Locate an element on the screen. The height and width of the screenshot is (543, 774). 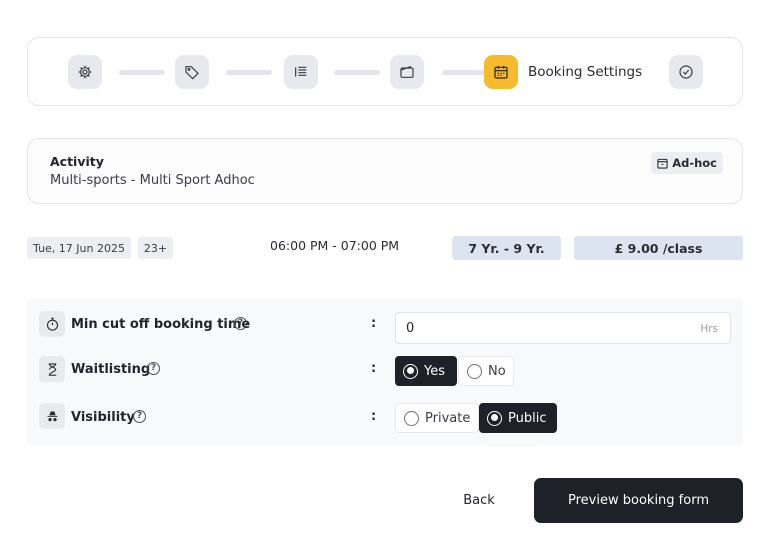
cutoff-unit: Hrs is located at coordinates (709, 329).